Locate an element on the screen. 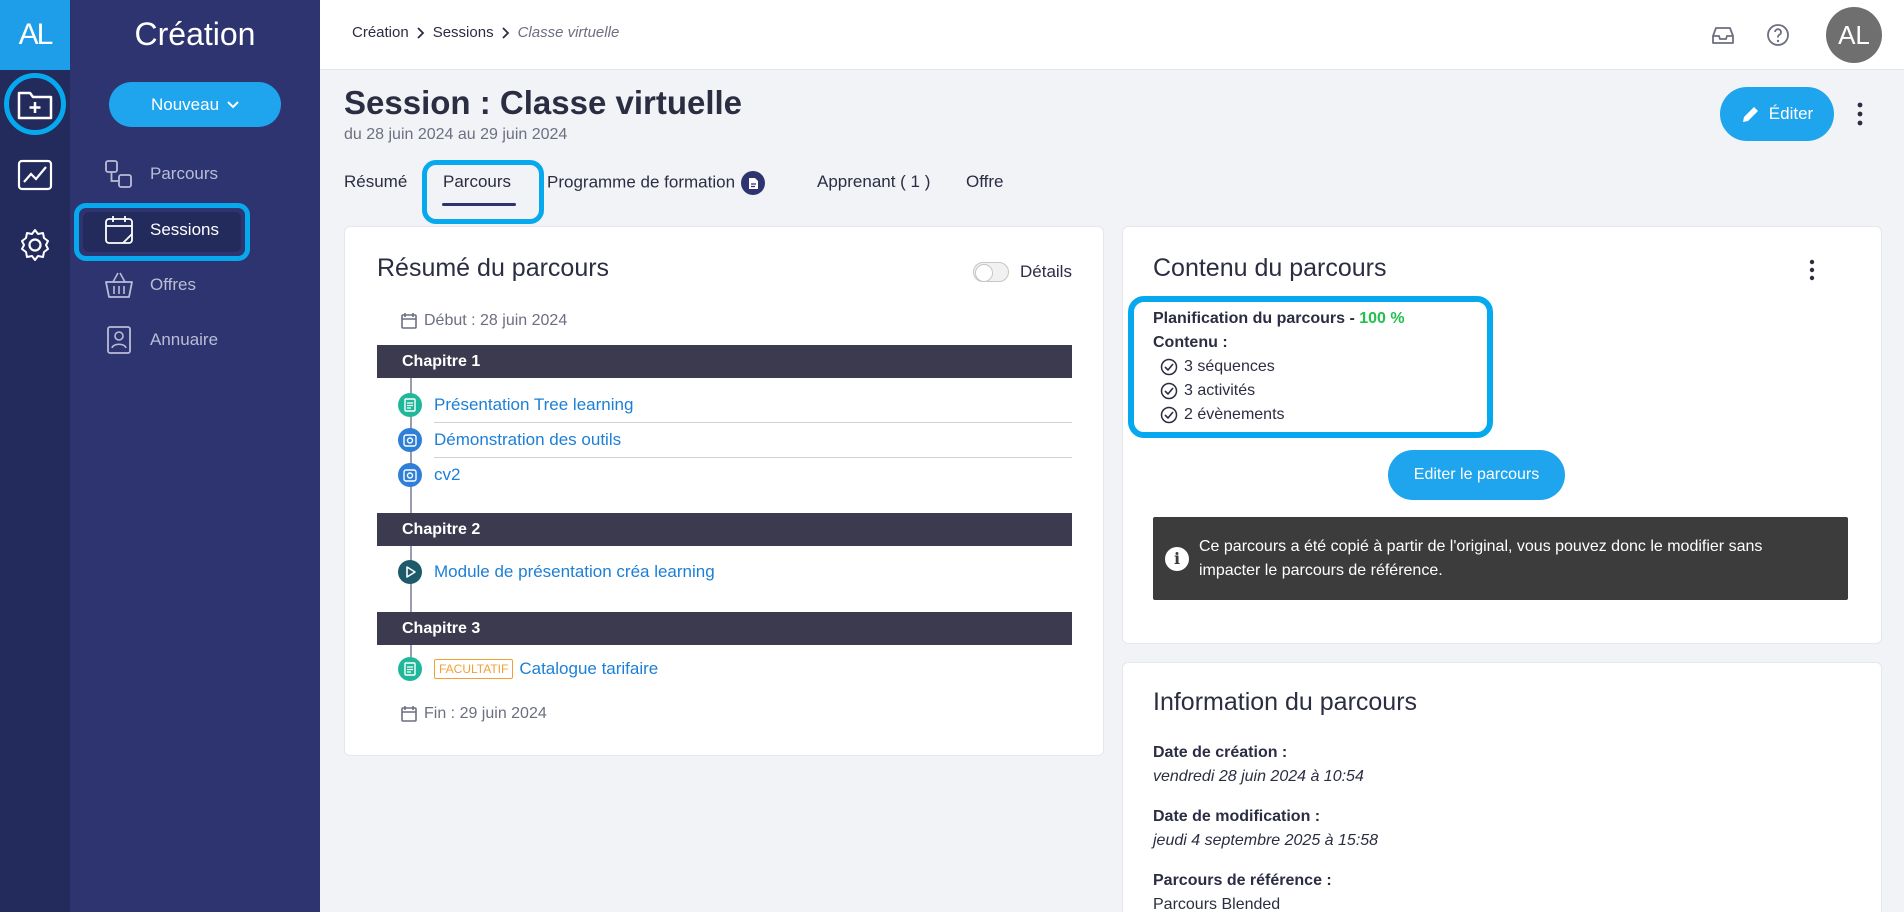 The image size is (1904, 912). list-item: FACULTATIF Catalogue tarifaire is located at coordinates (528, 669).